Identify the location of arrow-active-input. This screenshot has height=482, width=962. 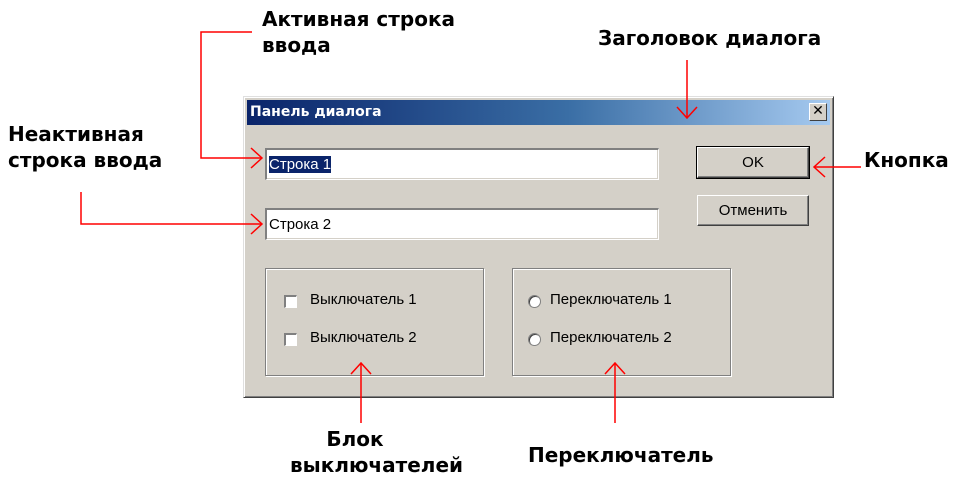
(231, 95).